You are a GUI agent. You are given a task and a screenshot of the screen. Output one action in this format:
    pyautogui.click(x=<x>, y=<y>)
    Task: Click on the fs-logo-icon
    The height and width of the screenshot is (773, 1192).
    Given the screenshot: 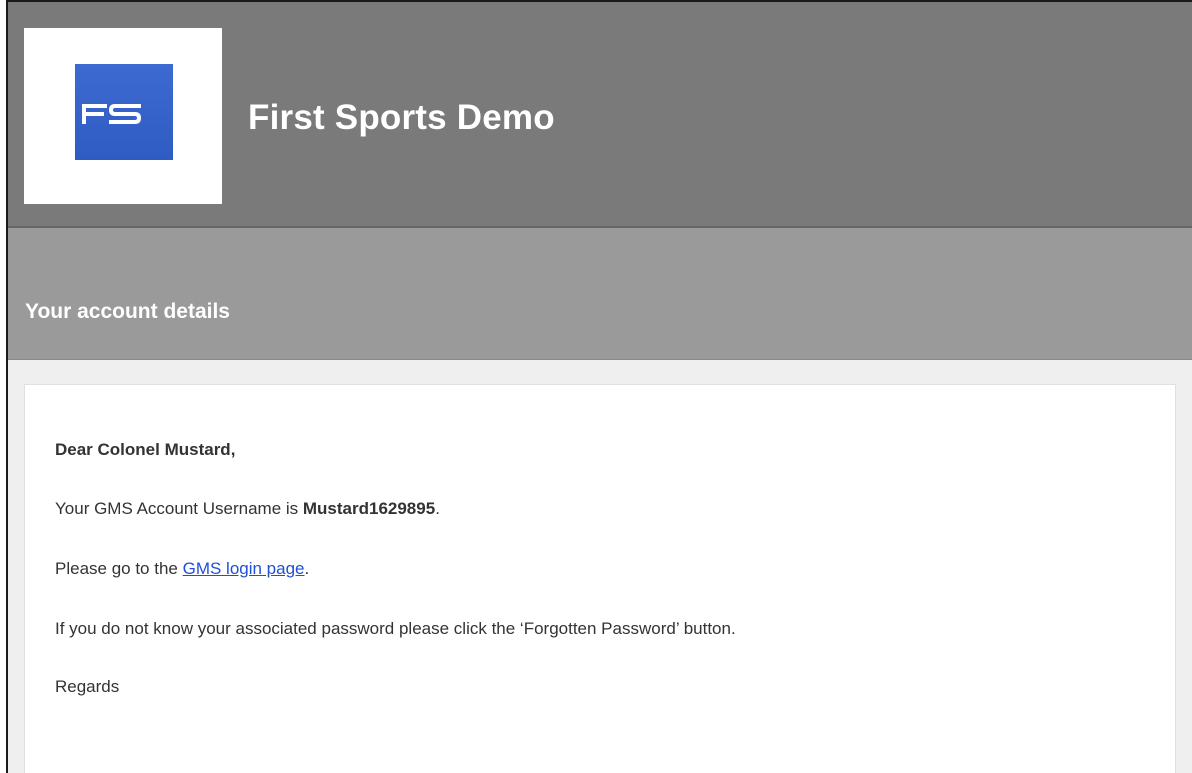 What is the action you would take?
    pyautogui.click(x=124, y=112)
    